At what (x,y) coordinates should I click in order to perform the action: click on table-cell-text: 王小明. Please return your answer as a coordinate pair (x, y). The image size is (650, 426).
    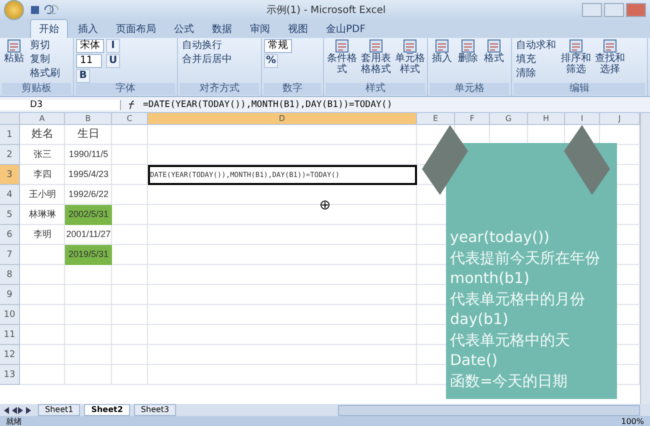
    Looking at the image, I should click on (42, 194).